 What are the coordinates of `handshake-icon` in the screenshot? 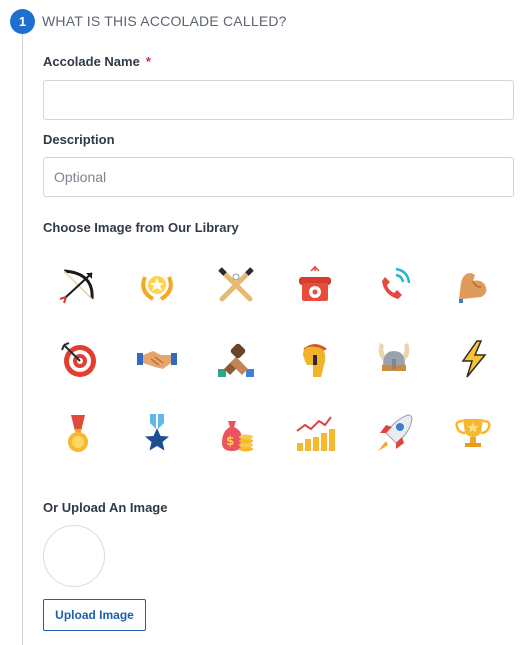 It's located at (157, 360).